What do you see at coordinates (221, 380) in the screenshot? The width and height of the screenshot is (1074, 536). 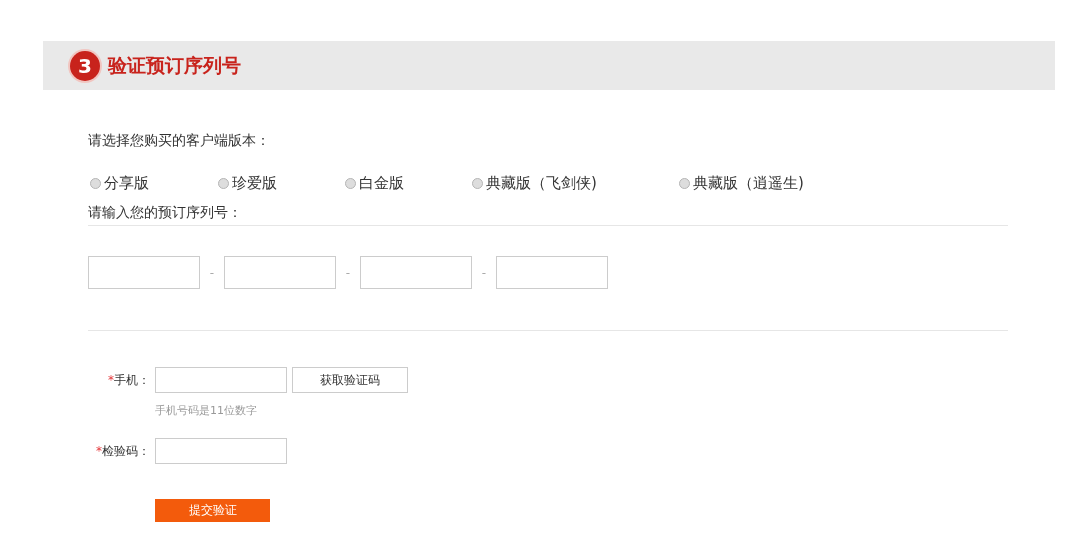 I see `phone-input-field` at bounding box center [221, 380].